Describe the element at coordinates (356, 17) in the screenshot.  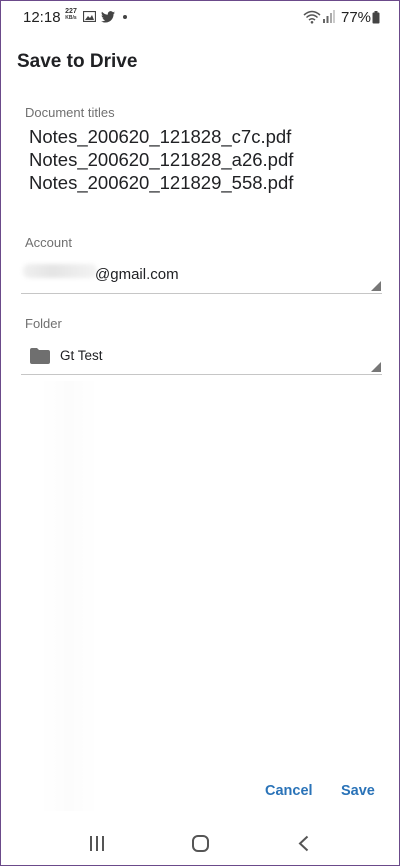
I see `battery-percentage: 77%` at that location.